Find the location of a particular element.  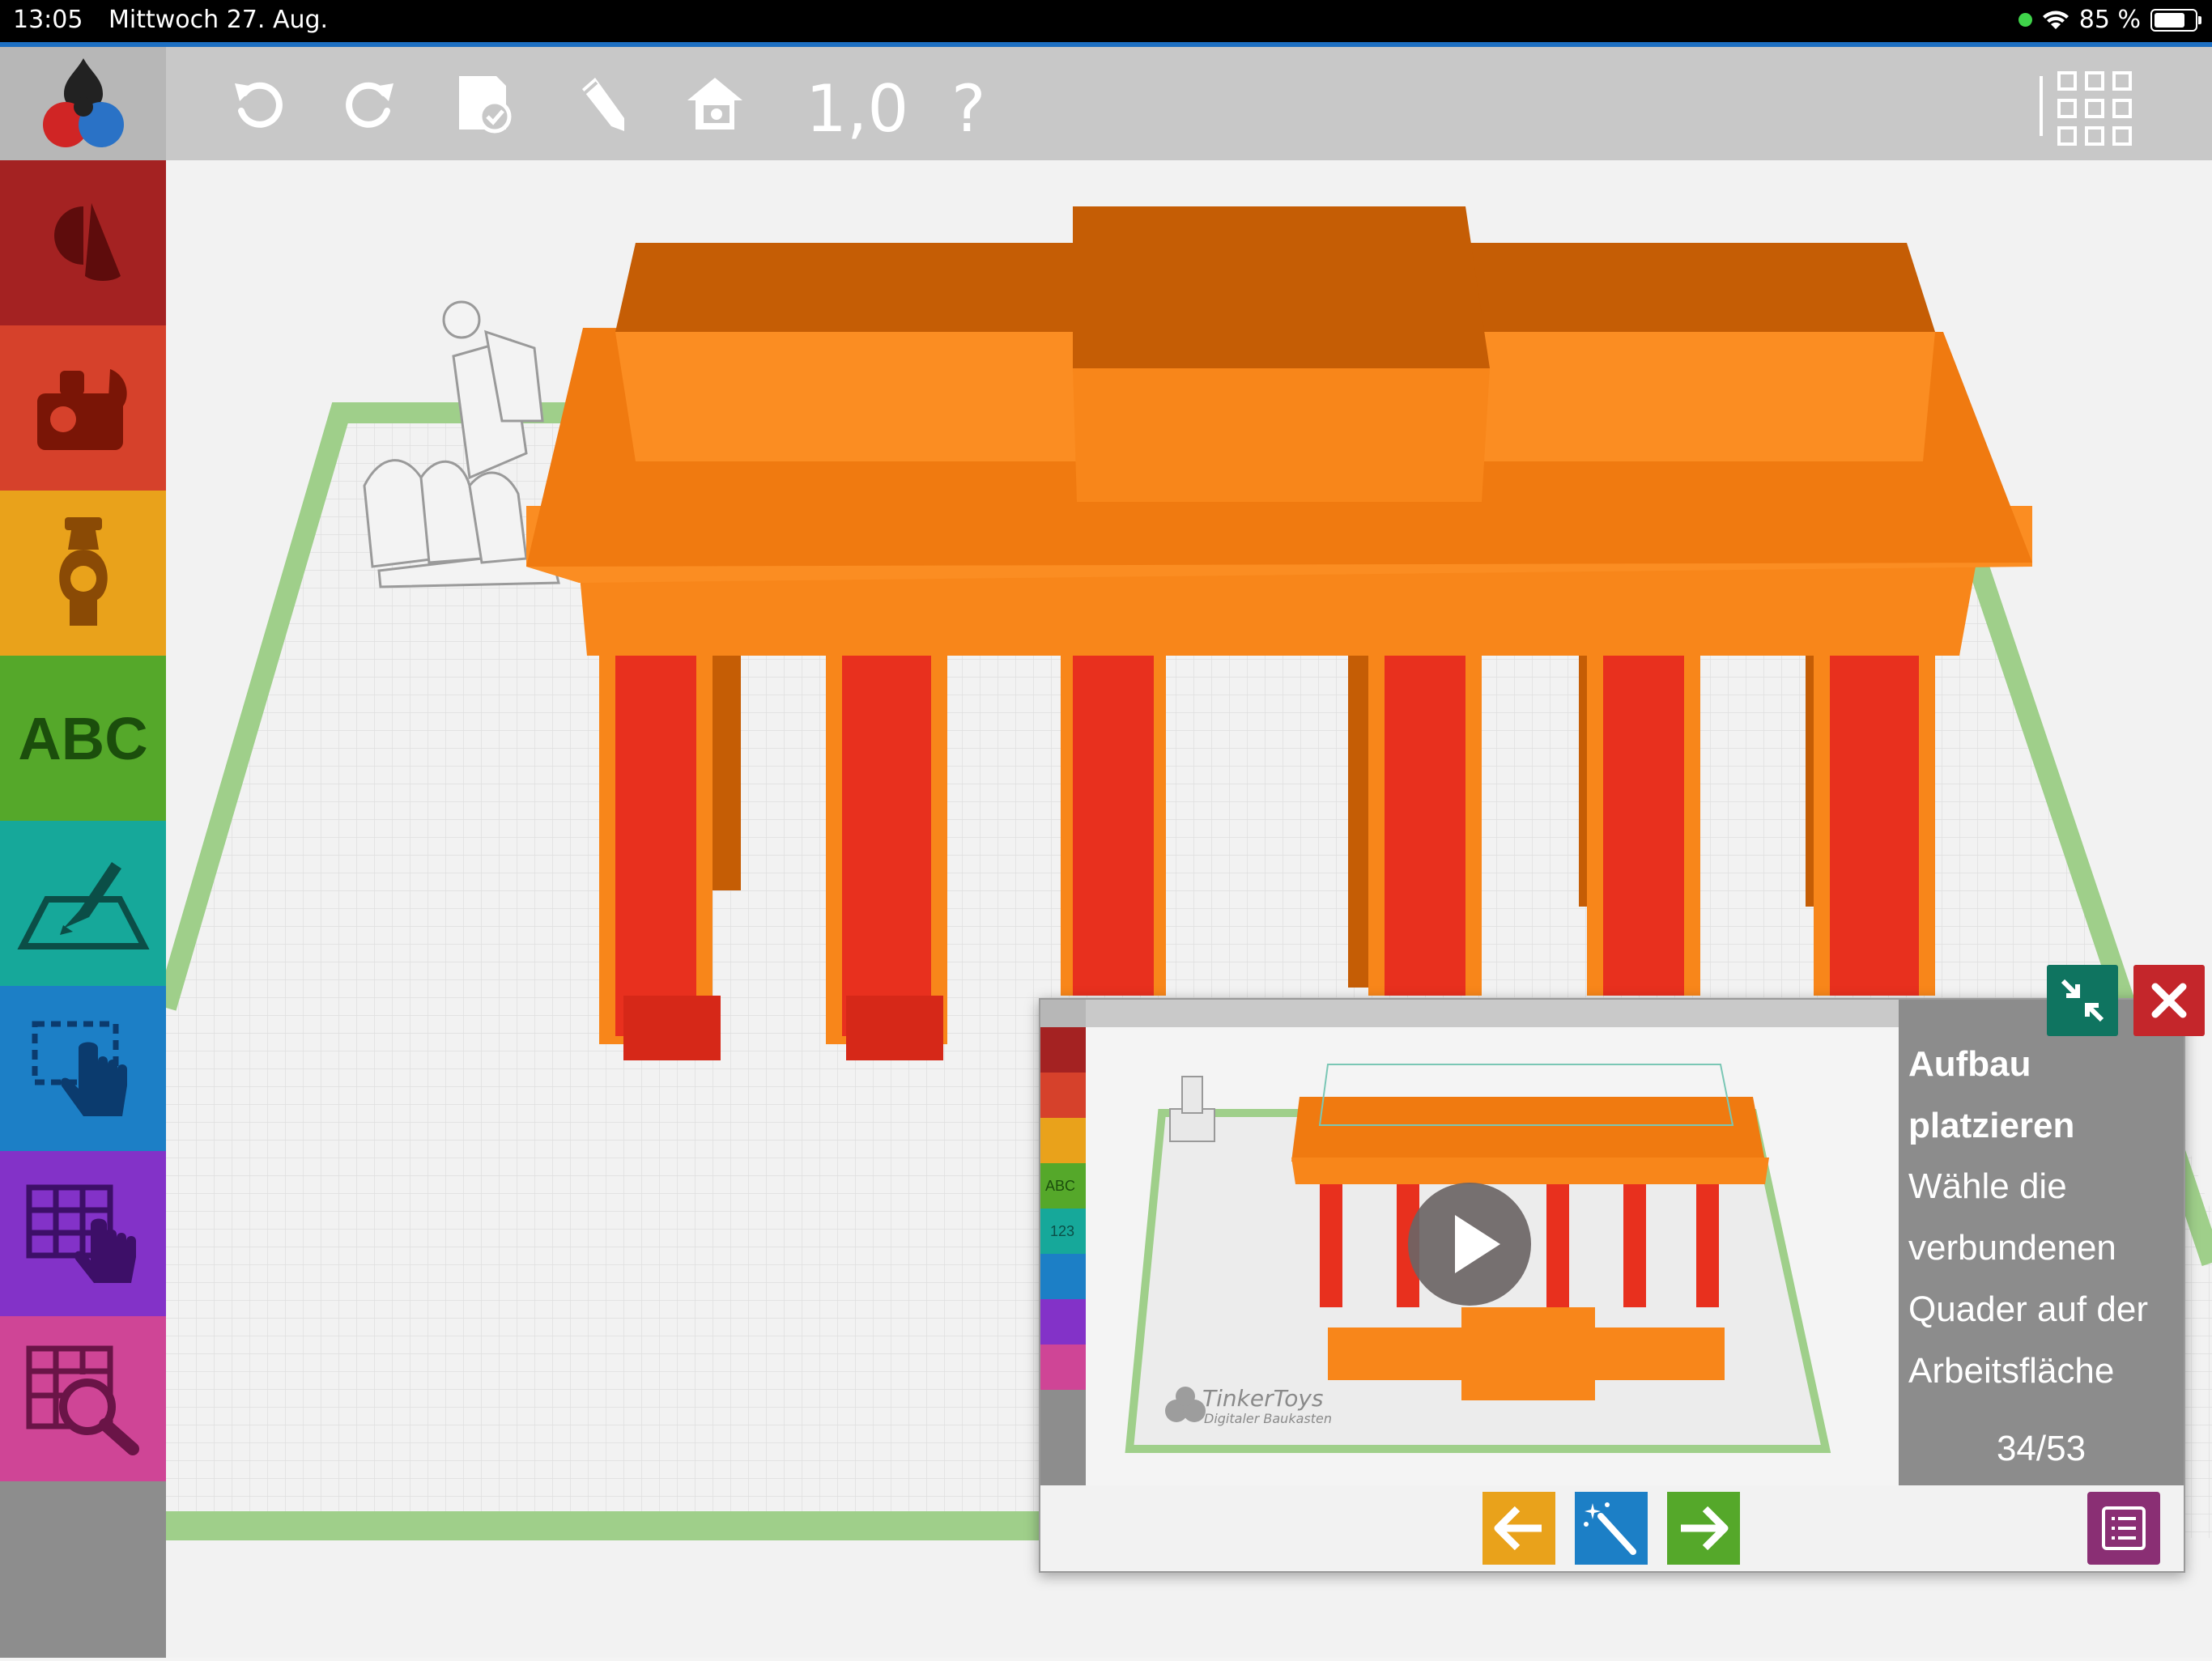

menu-grid-button is located at coordinates (2095, 109).